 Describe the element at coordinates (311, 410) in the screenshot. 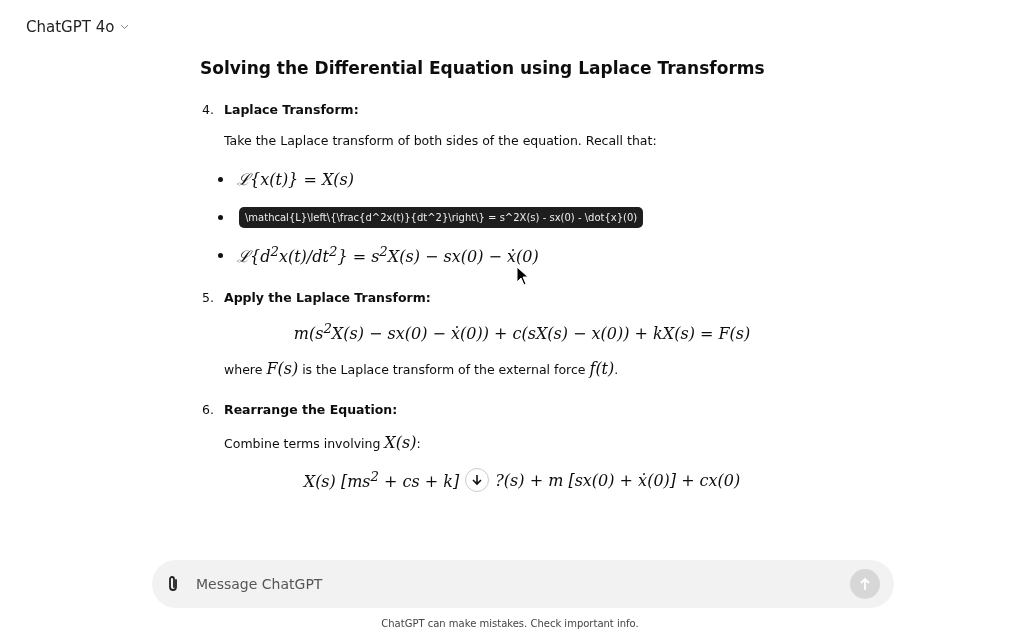

I see `step-heading: Rearrange the Equation:` at that location.